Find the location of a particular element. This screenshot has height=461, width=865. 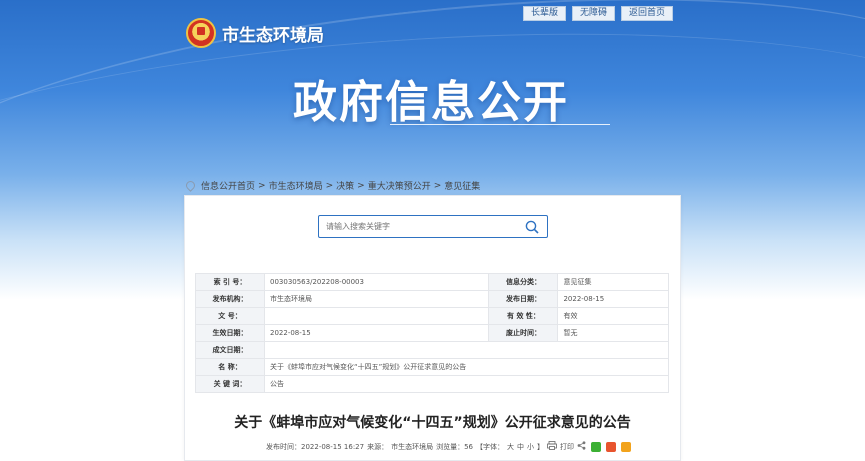

pubdate-label: 发布日期： is located at coordinates (523, 299).